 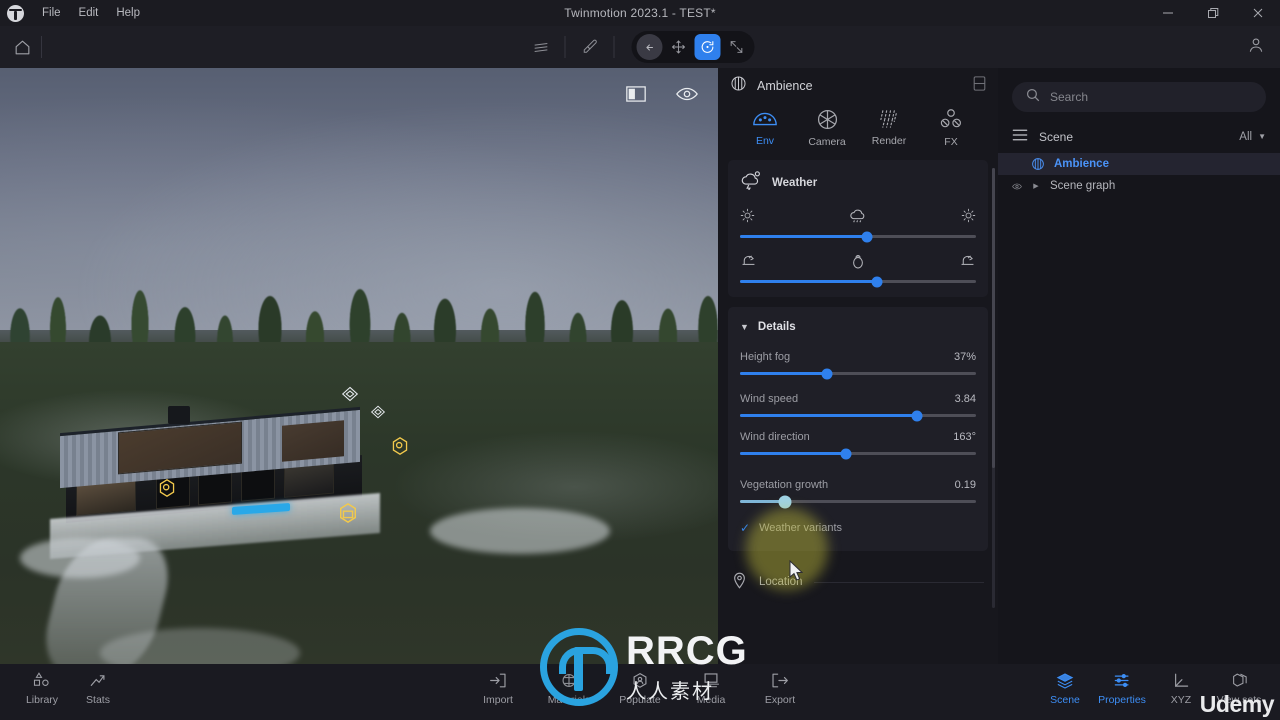 What do you see at coordinates (128, 13) in the screenshot?
I see `menu-help: Help` at bounding box center [128, 13].